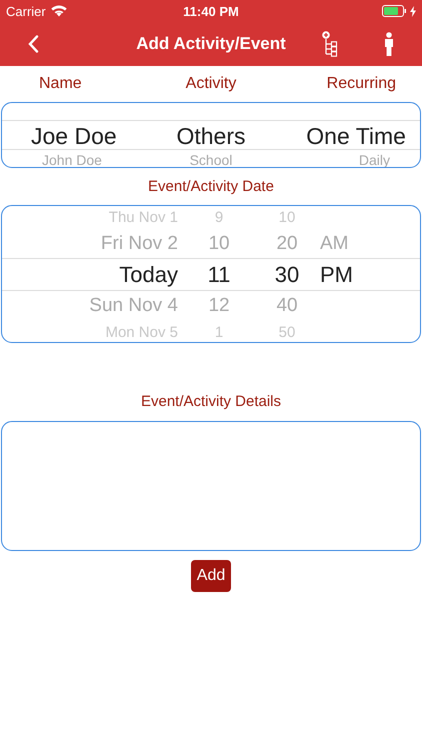  I want to click on picker-option: Joe Doe, so click(74, 136).